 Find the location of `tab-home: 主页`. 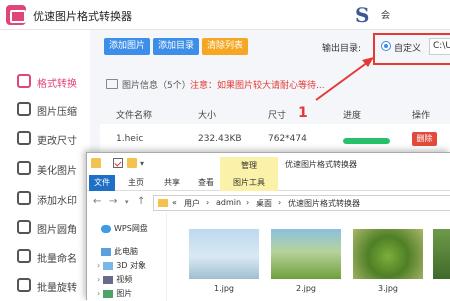

tab-home: 主页 is located at coordinates (136, 183).